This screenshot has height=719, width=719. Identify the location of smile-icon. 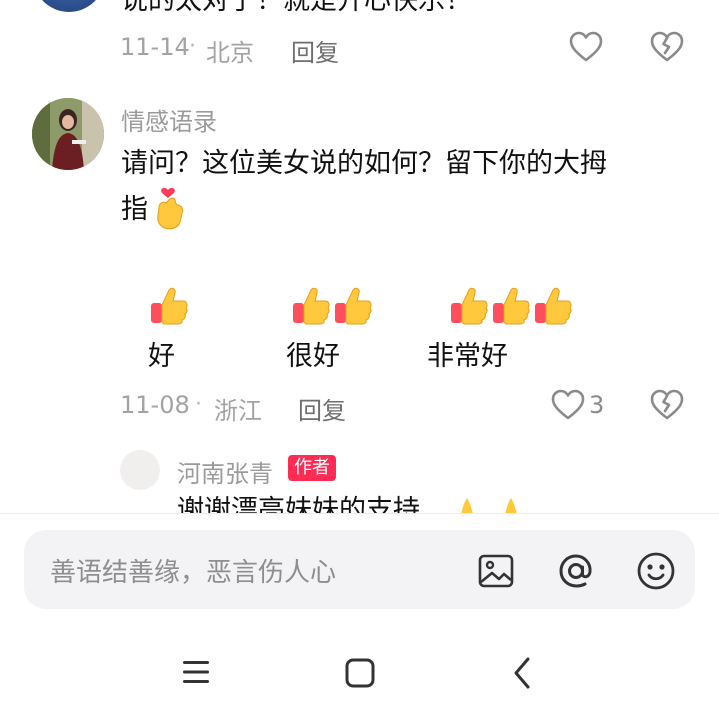
(656, 571).